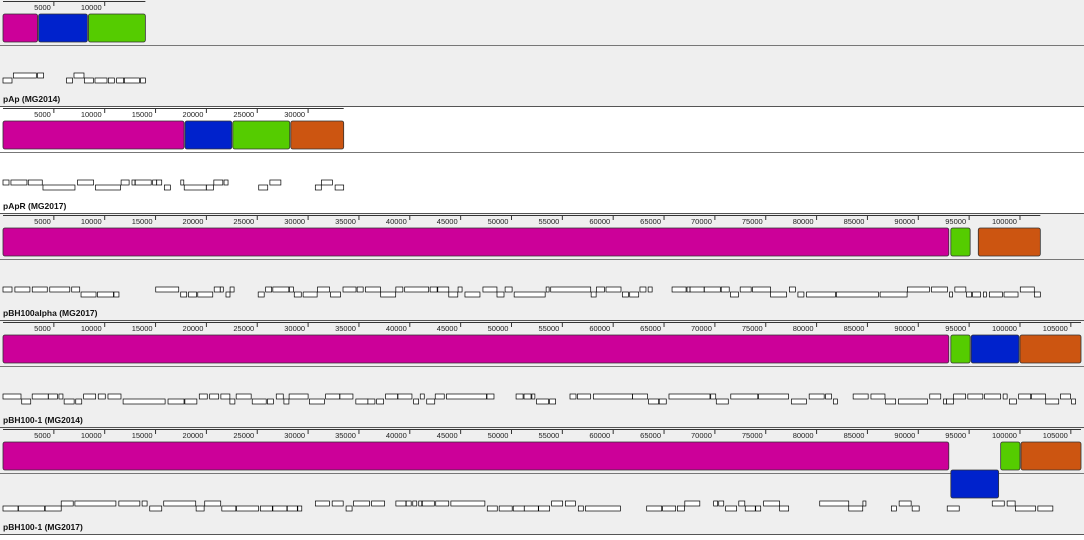  I want to click on lcb-block-magenta, so click(476, 456).